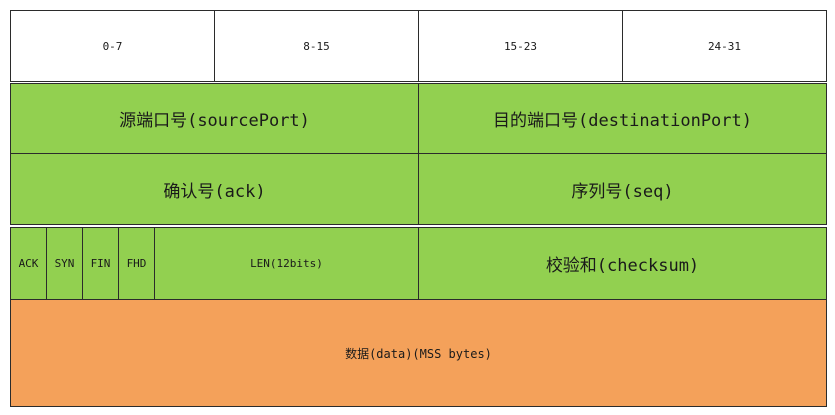  Describe the element at coordinates (316, 46) in the screenshot. I see `bits-8-15-header: 8-15` at that location.